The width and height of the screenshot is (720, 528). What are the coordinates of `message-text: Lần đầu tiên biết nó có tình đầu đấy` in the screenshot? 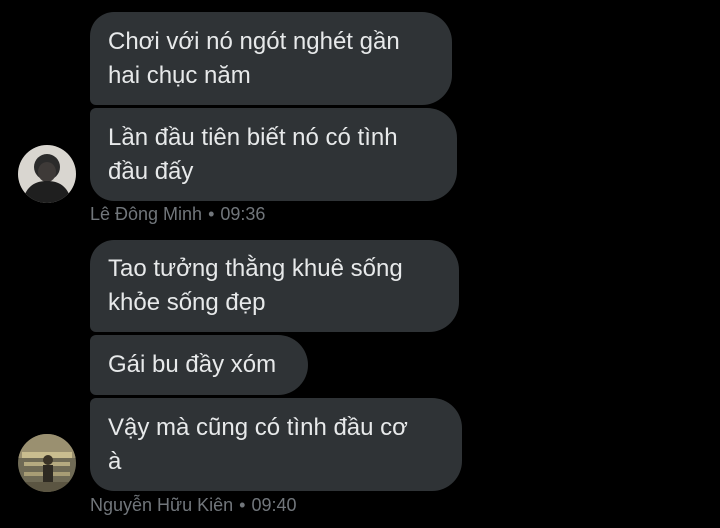 It's located at (253, 154).